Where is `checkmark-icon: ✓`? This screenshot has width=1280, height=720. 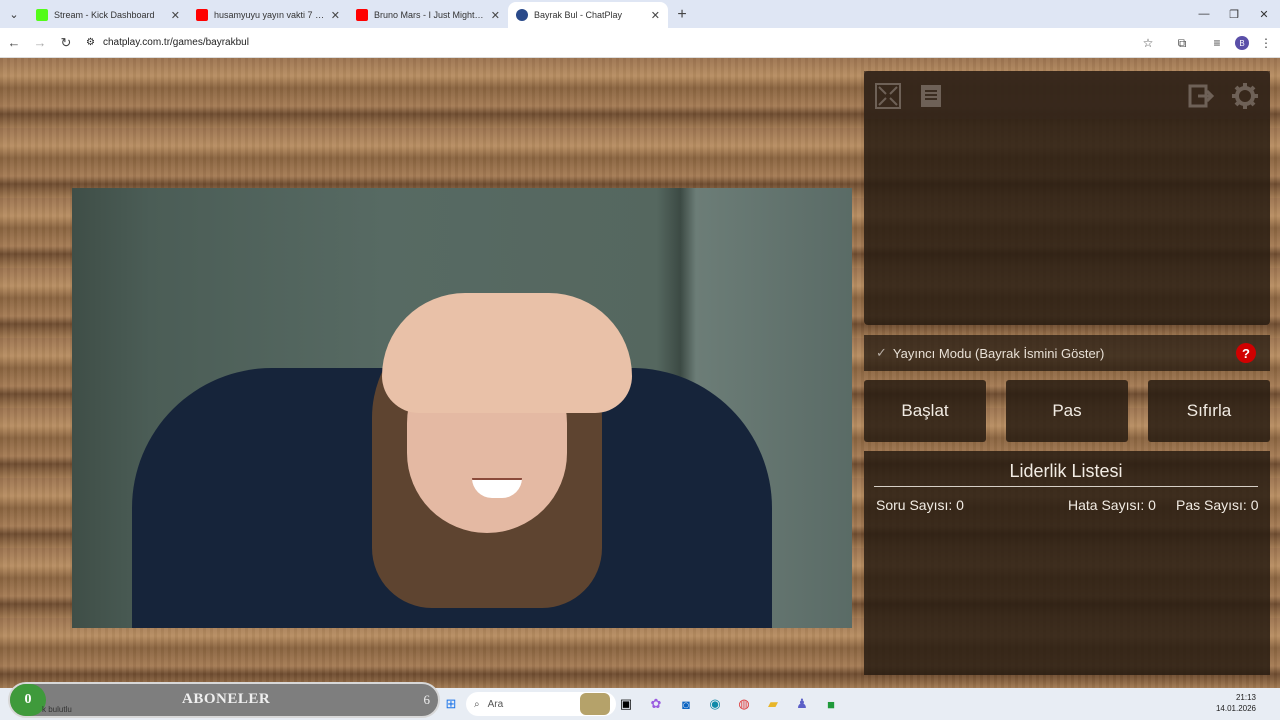 checkmark-icon: ✓ is located at coordinates (881, 352).